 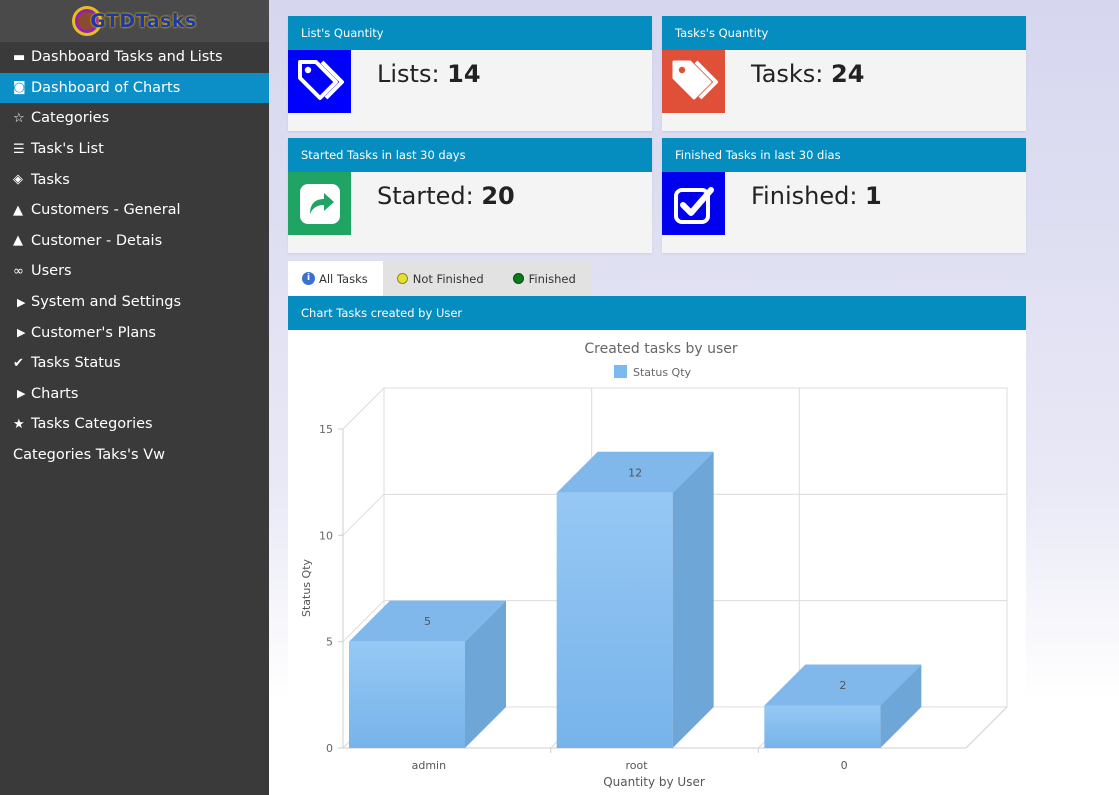 I want to click on sidebar-item-label: Categories, so click(x=70, y=118).